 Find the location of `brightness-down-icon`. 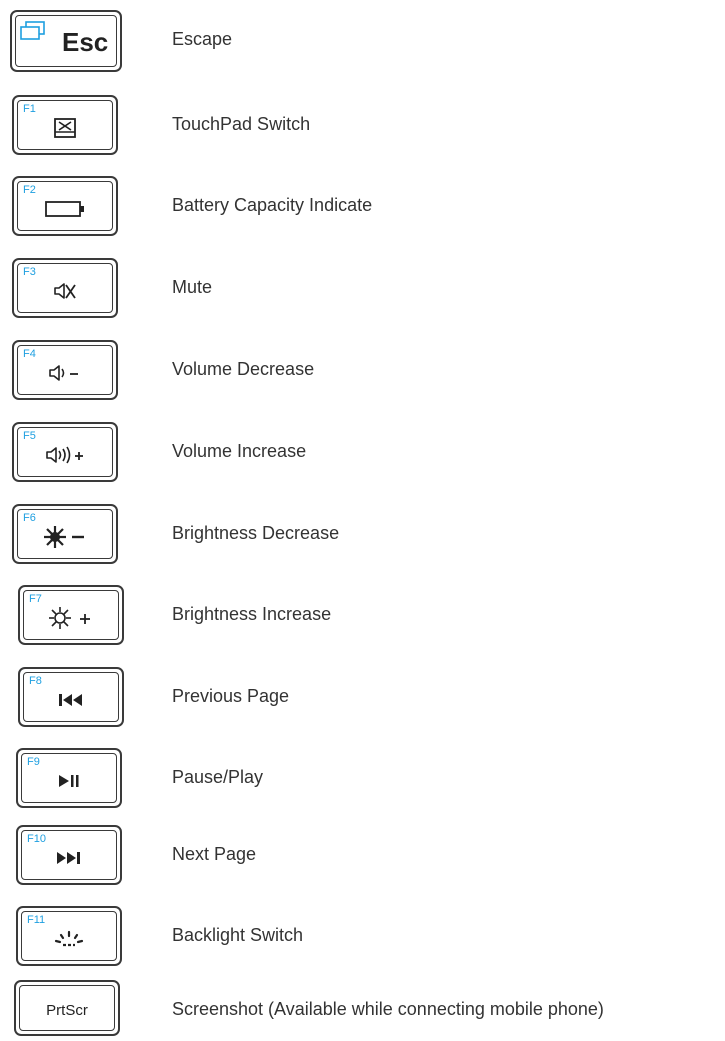

brightness-down-icon is located at coordinates (65, 537).